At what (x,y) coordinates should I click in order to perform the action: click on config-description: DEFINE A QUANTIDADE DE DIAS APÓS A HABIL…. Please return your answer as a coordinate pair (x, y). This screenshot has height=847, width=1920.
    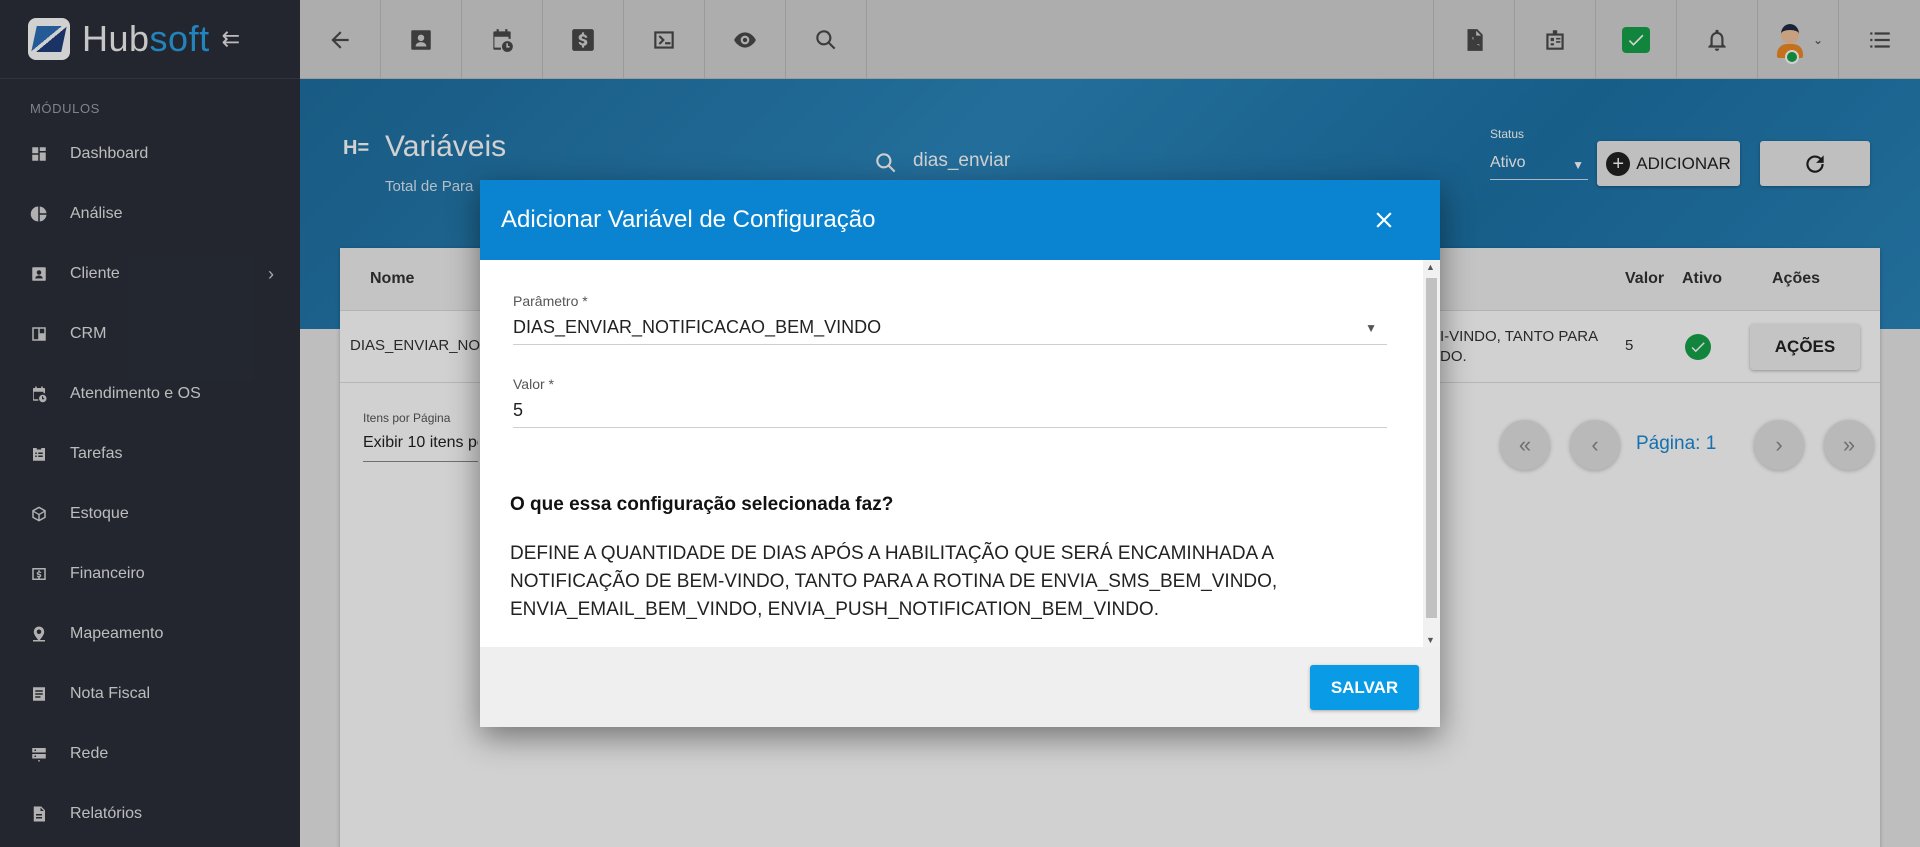
    Looking at the image, I should click on (894, 581).